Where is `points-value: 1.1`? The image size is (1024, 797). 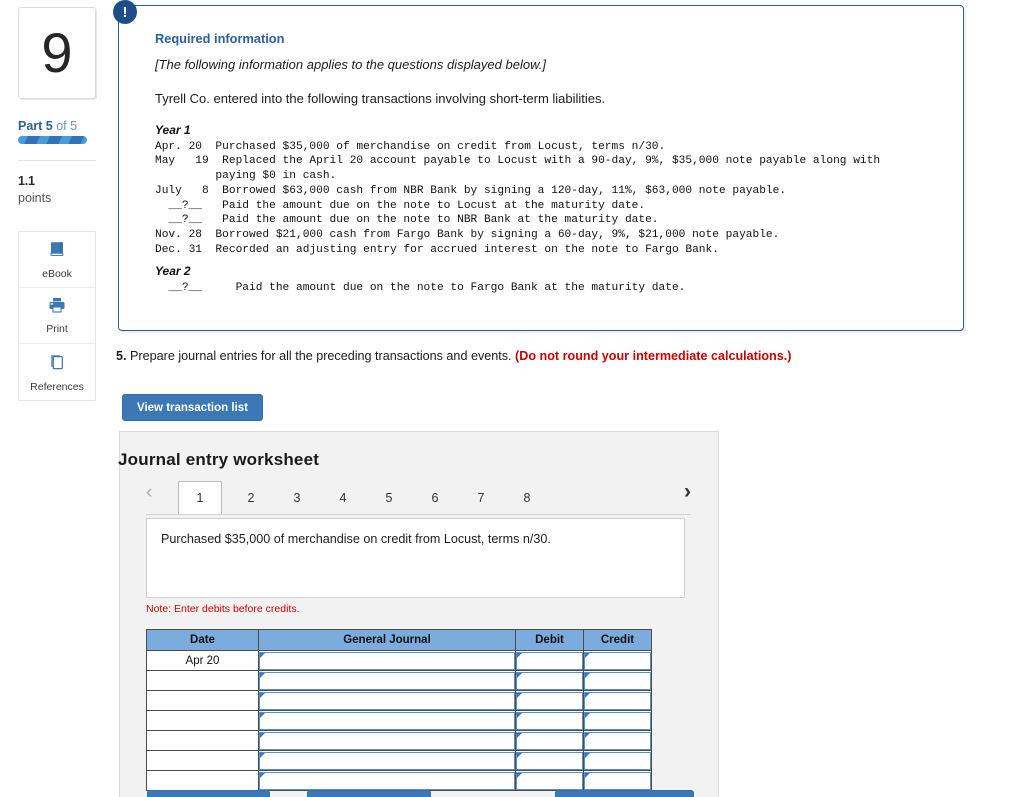
points-value: 1.1 is located at coordinates (26, 181).